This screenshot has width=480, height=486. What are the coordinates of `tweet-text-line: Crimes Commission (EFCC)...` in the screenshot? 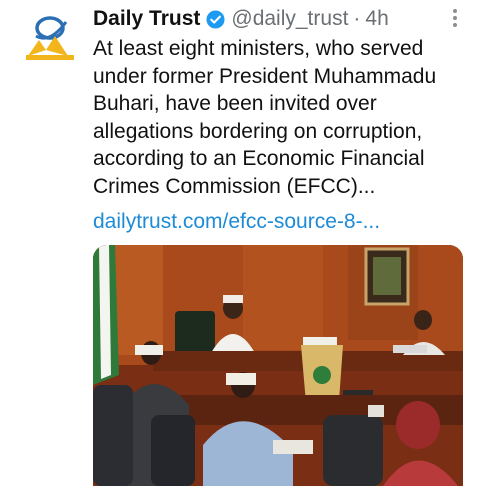 It's located at (234, 186).